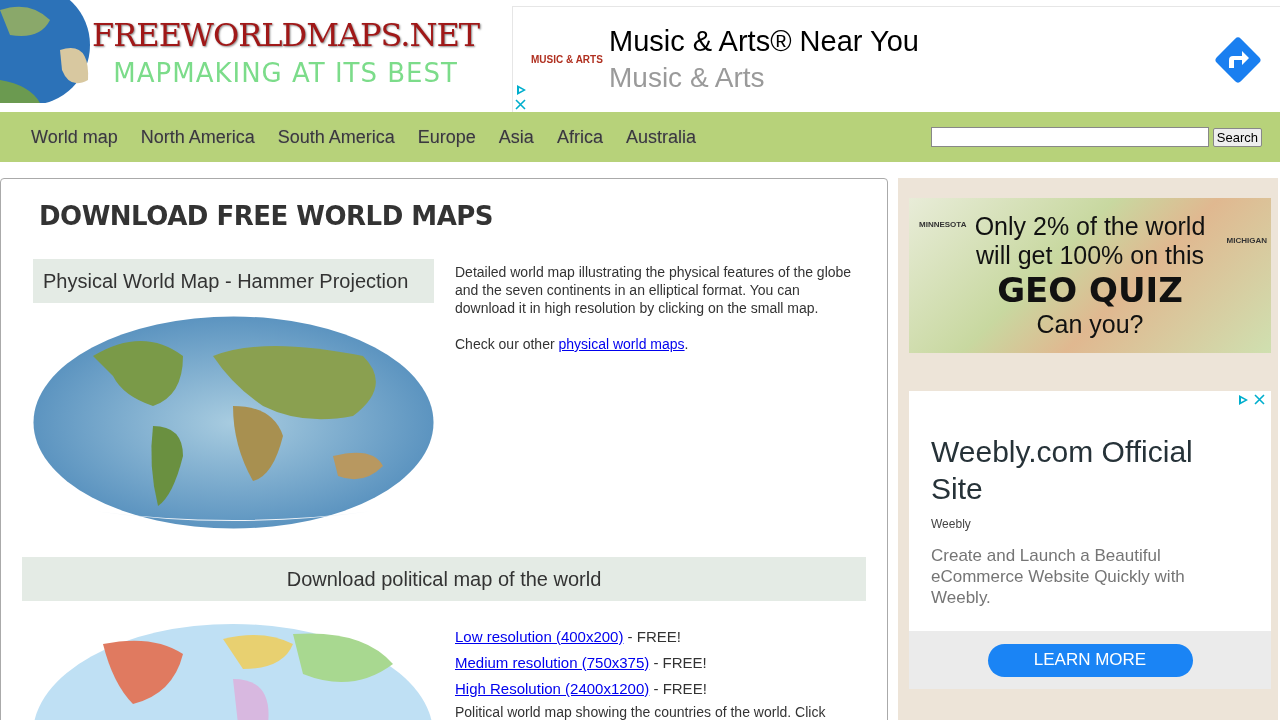  What do you see at coordinates (764, 41) in the screenshot?
I see `ad-headline: Music & Arts® Near You` at bounding box center [764, 41].